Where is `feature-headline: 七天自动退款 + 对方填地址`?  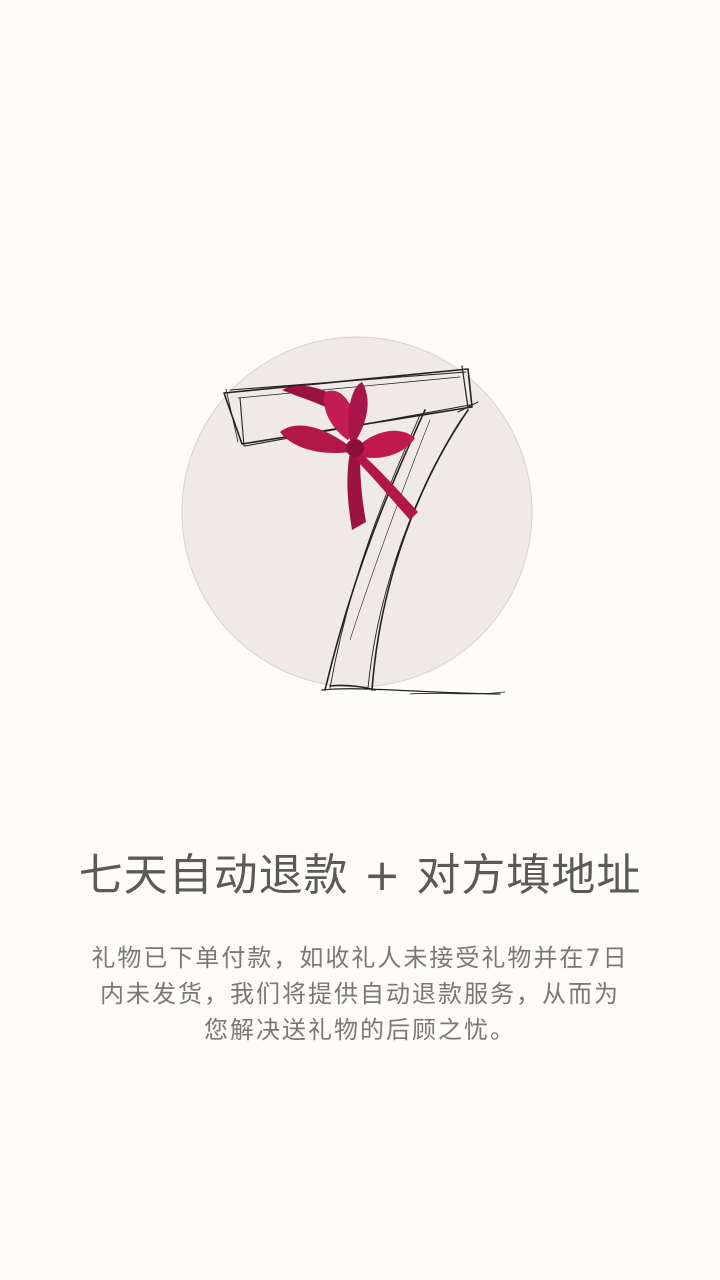 feature-headline: 七天自动退款 + 对方填地址 is located at coordinates (360, 875).